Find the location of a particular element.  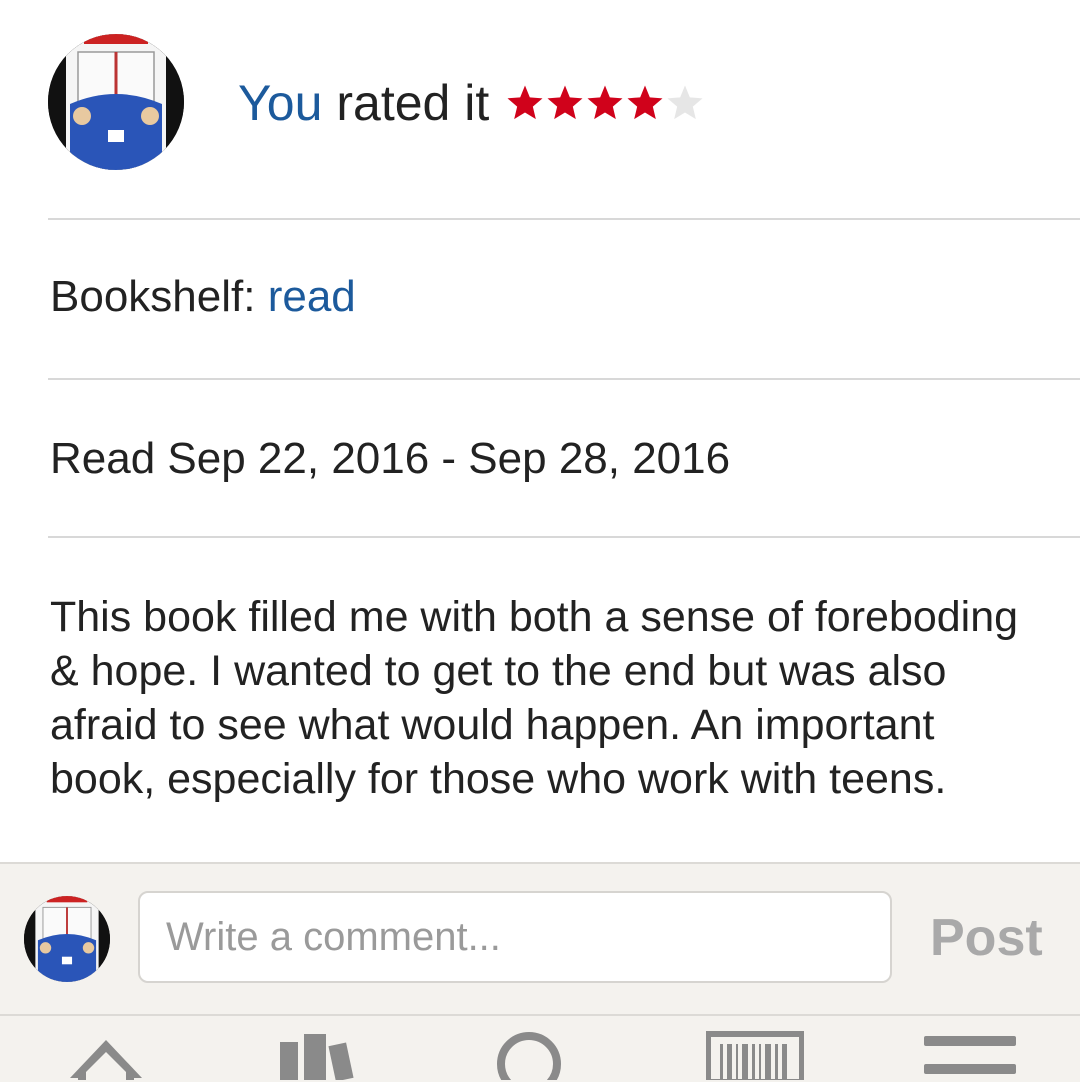

commenter-avatar is located at coordinates (67, 939).